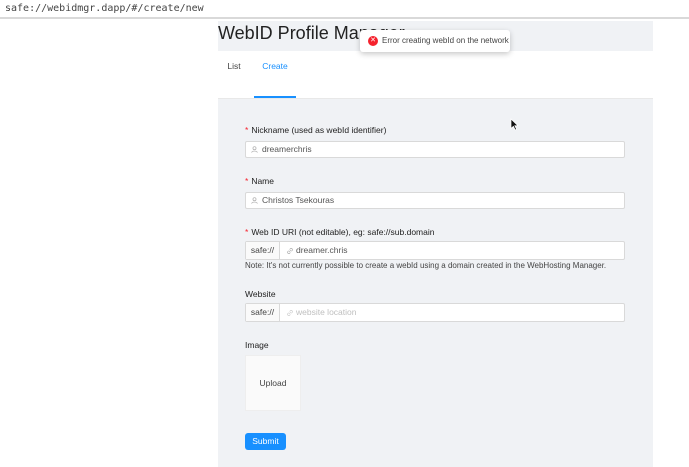 This screenshot has width=689, height=467. Describe the element at coordinates (344, 9) in the screenshot. I see `address-bar: safe://webidmgr.dapp/#/create/new` at that location.